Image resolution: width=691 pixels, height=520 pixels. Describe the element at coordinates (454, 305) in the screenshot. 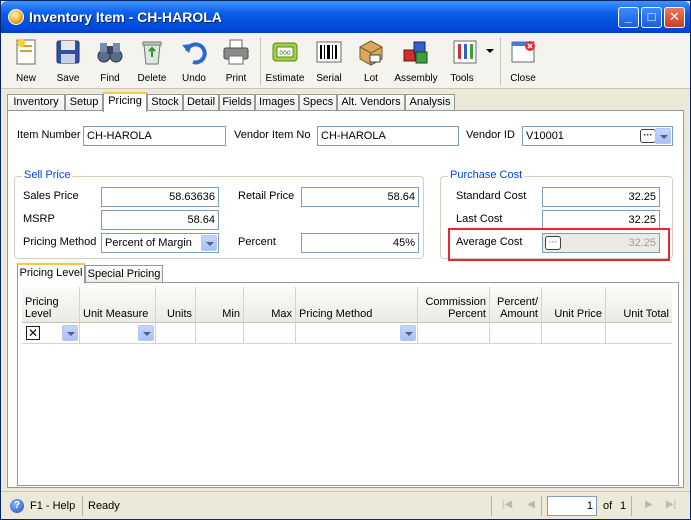

I see `col-commission-percent: Commission Percent` at that location.